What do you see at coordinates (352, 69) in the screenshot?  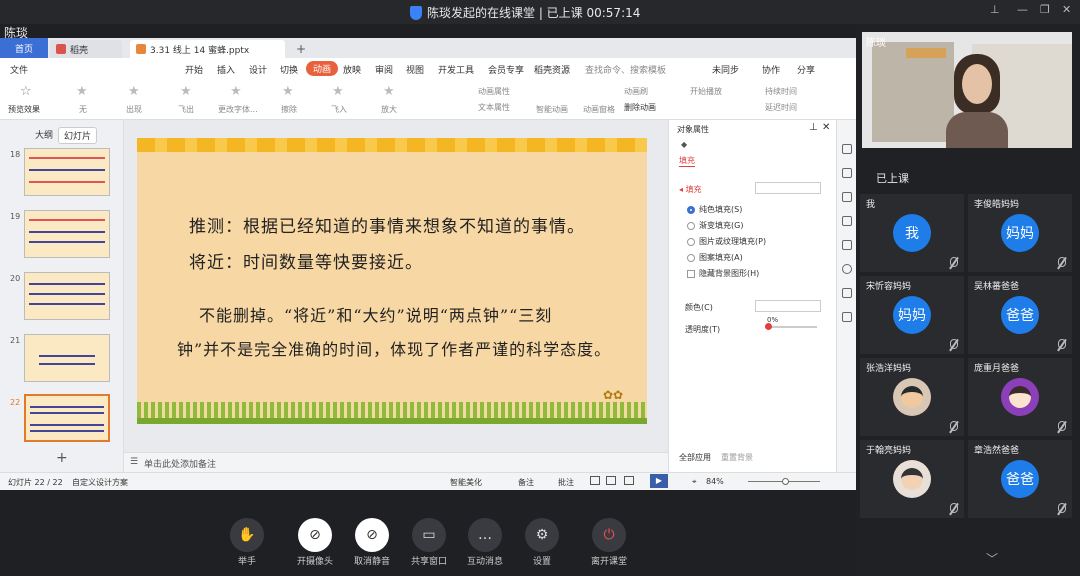 I see `menu-slideshow: 放映` at bounding box center [352, 69].